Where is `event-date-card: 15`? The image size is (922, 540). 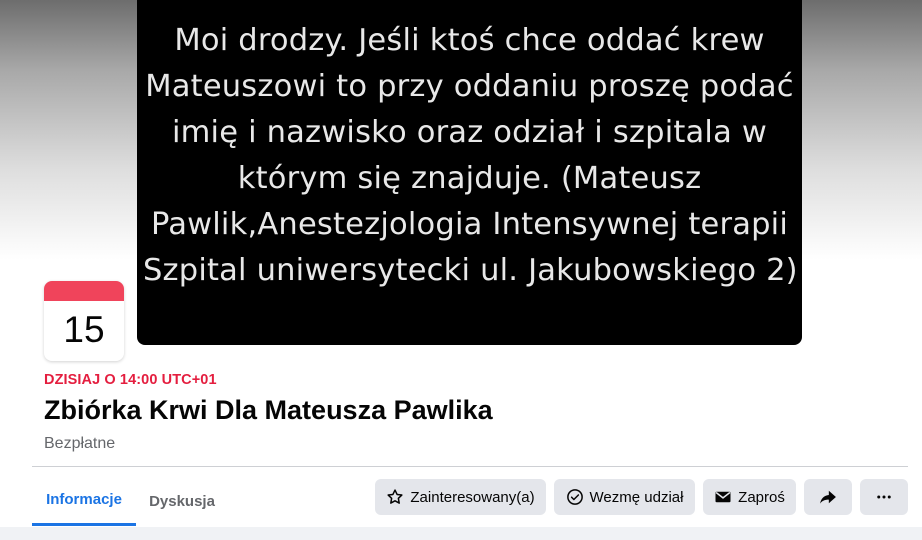 event-date-card: 15 is located at coordinates (84, 321).